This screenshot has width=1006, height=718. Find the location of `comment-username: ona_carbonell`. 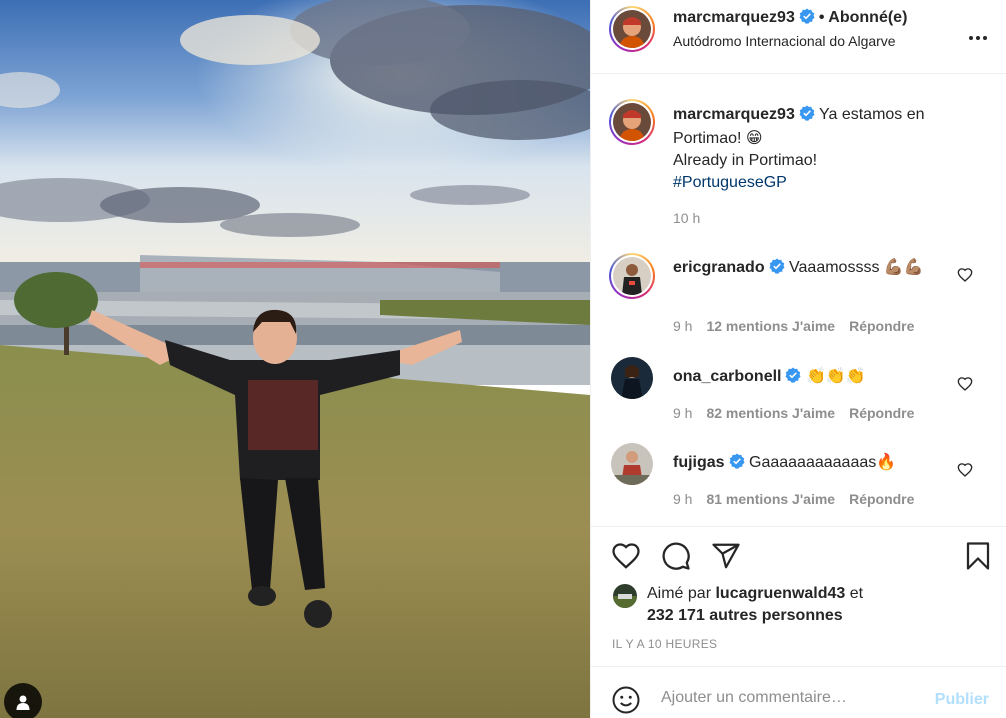

comment-username: ona_carbonell is located at coordinates (727, 376).